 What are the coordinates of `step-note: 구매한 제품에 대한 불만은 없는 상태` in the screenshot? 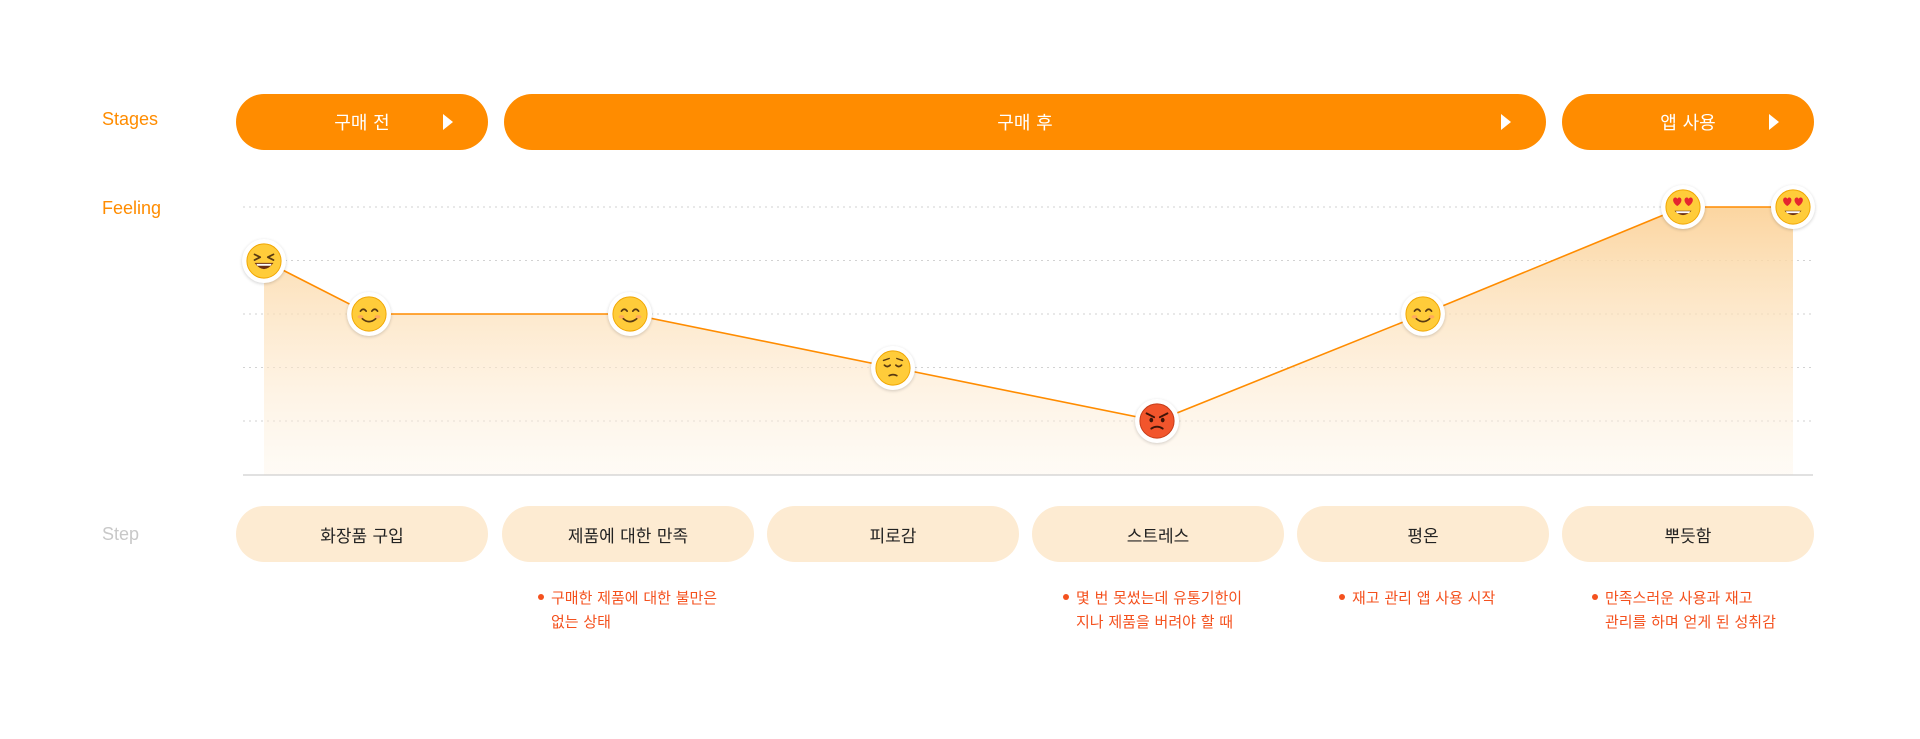 It's located at (627, 610).